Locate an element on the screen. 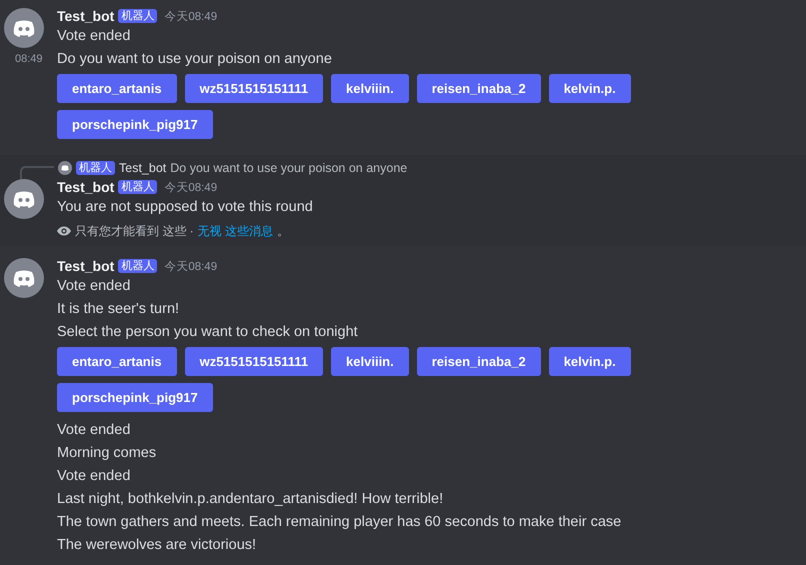 This screenshot has height=565, width=806. message-text: Do you want to use your poison on anyone is located at coordinates (194, 59).